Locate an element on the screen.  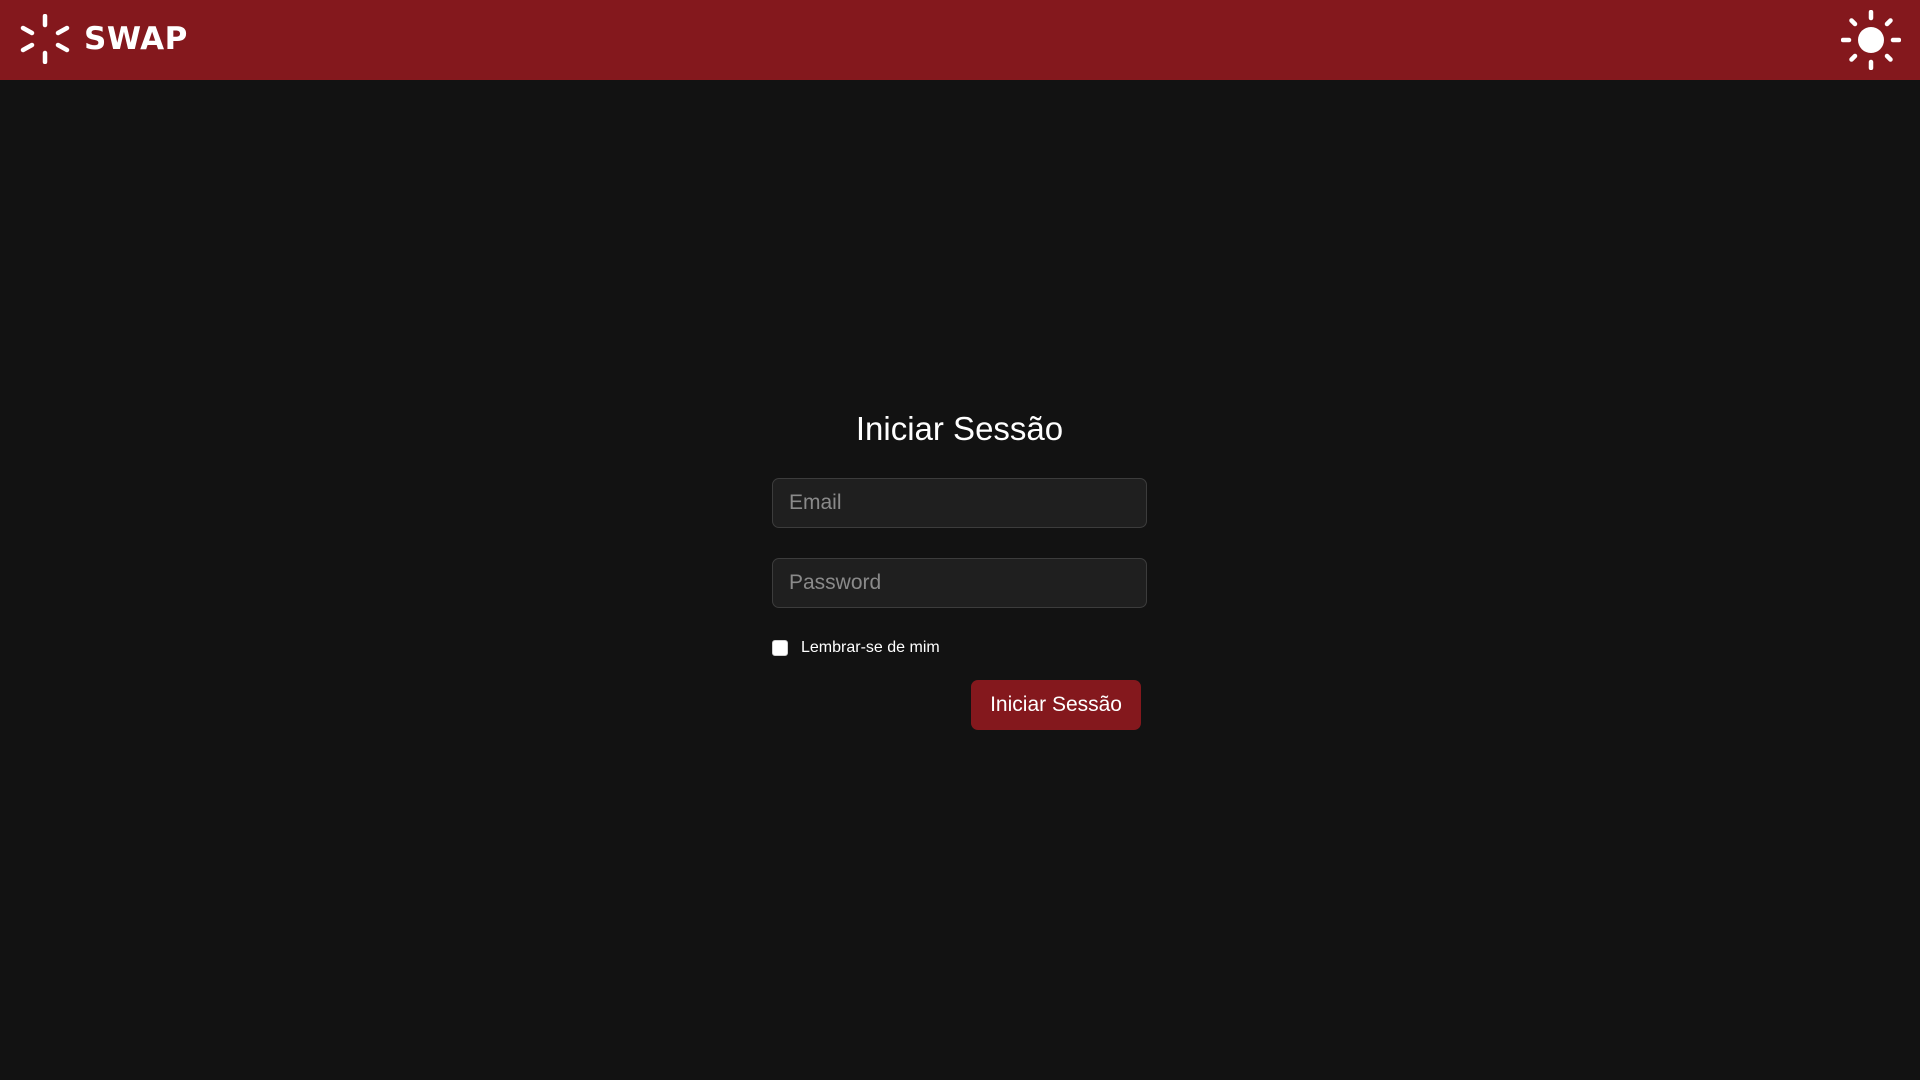
sun-icon is located at coordinates (1871, 40).